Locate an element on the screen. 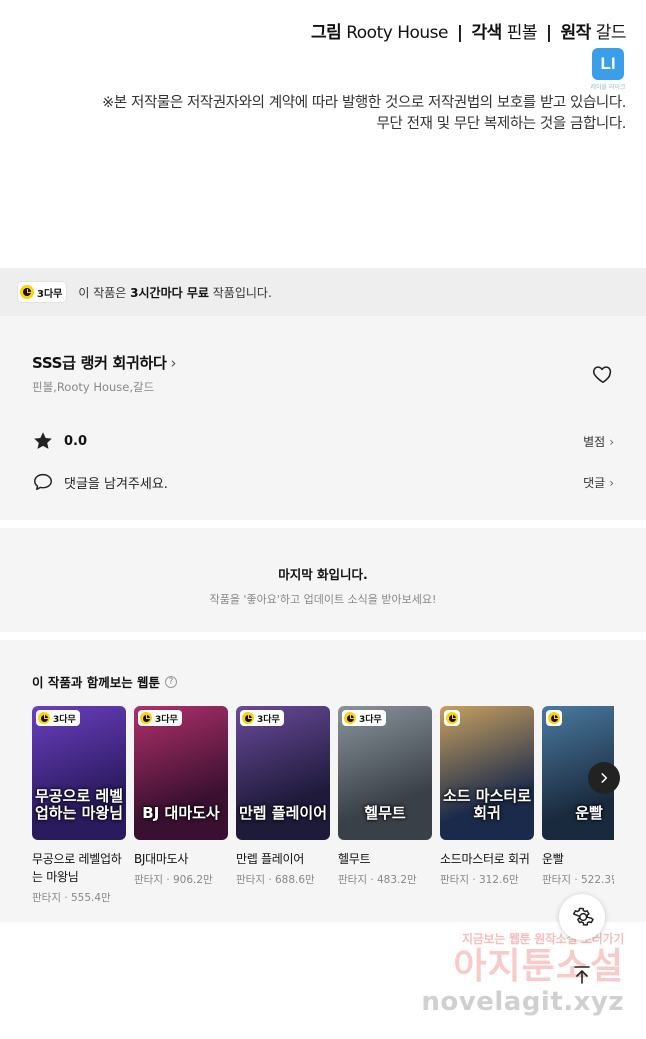 The width and height of the screenshot is (646, 1039). rating-link-label: 별점 is located at coordinates (594, 441).